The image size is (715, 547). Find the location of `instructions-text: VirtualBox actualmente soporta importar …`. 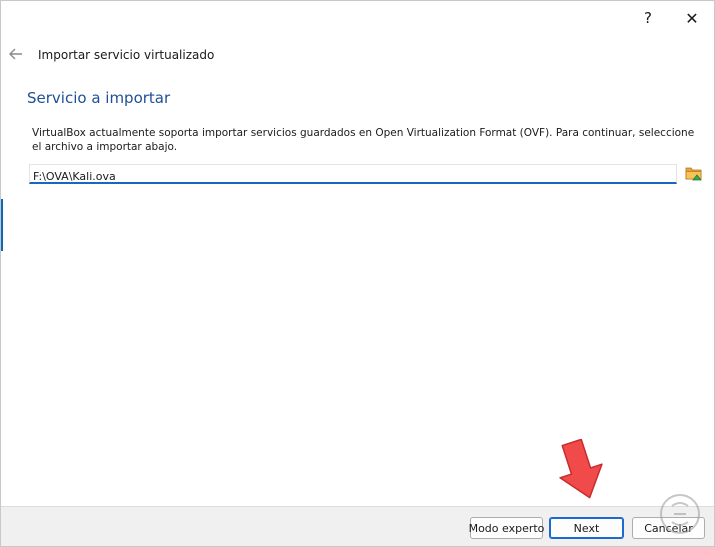

instructions-text: VirtualBox actualmente soporta importar … is located at coordinates (363, 140).